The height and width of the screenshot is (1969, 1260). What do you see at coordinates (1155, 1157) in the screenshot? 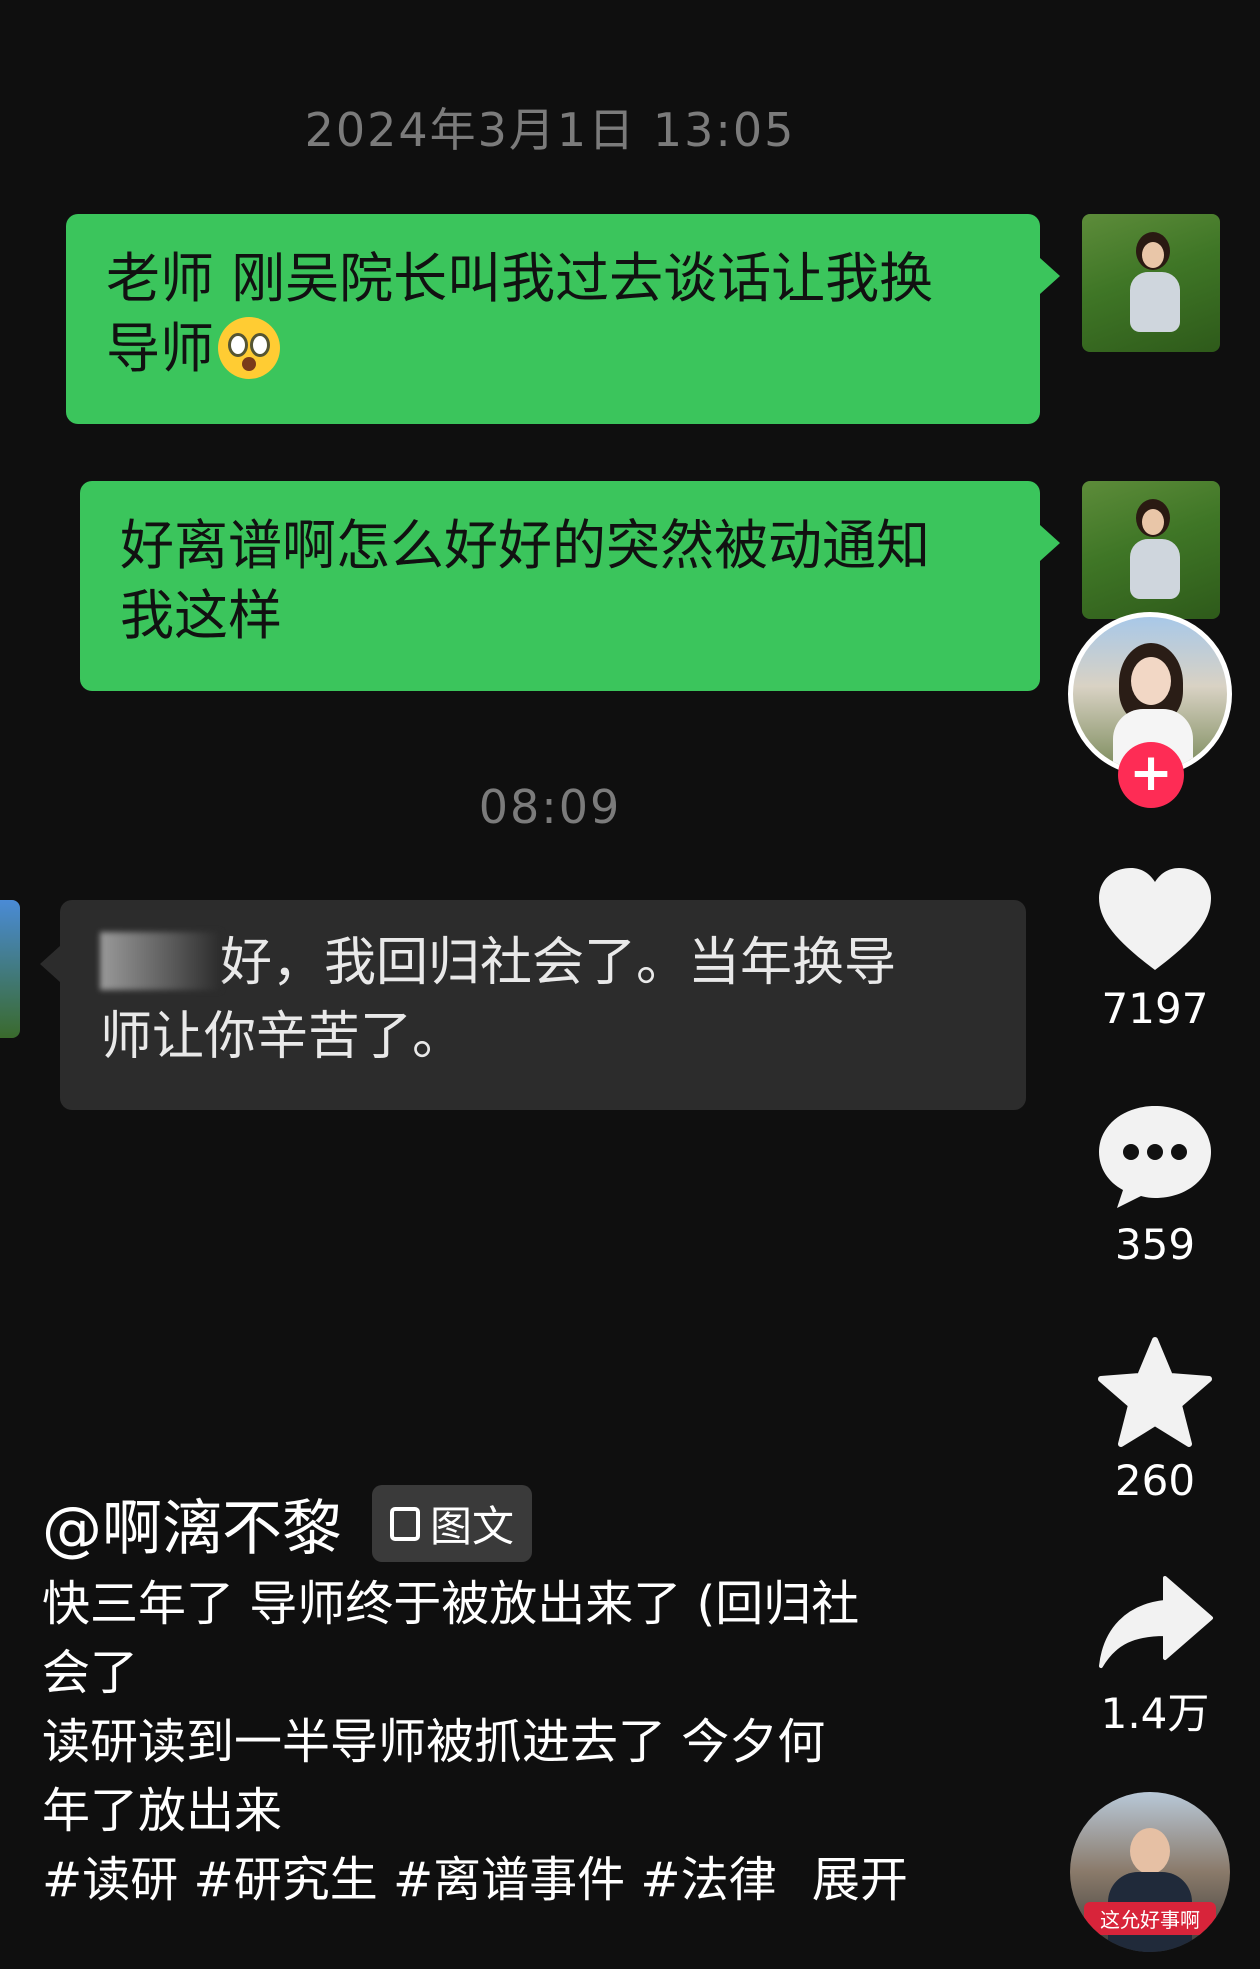
I see `comment-bubble-icon` at bounding box center [1155, 1157].